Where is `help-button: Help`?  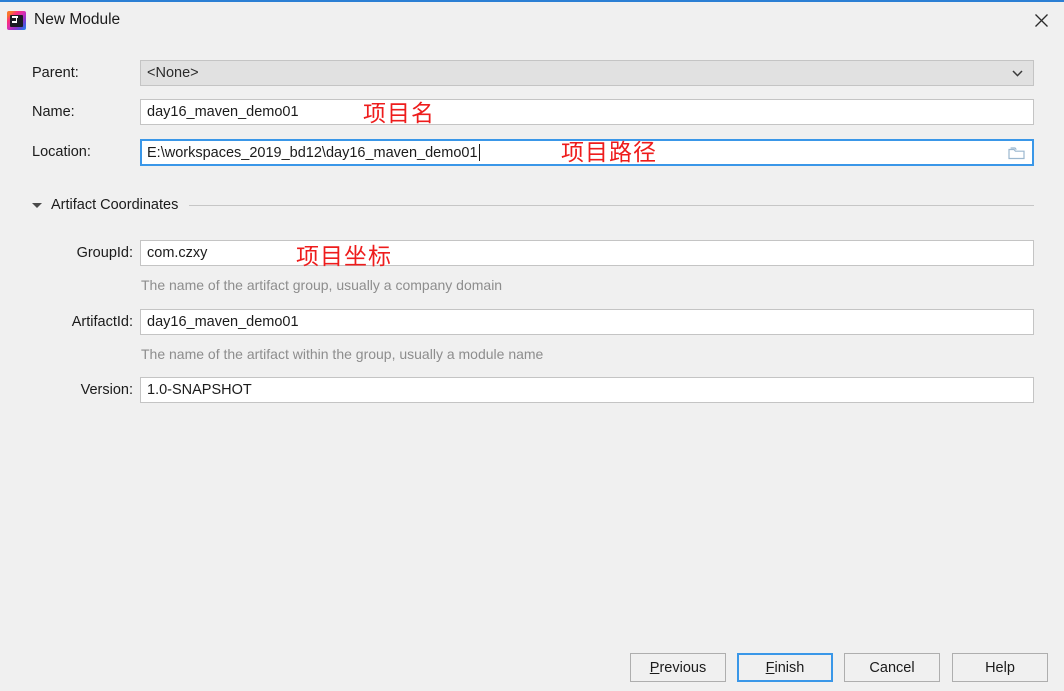 help-button: Help is located at coordinates (1000, 667).